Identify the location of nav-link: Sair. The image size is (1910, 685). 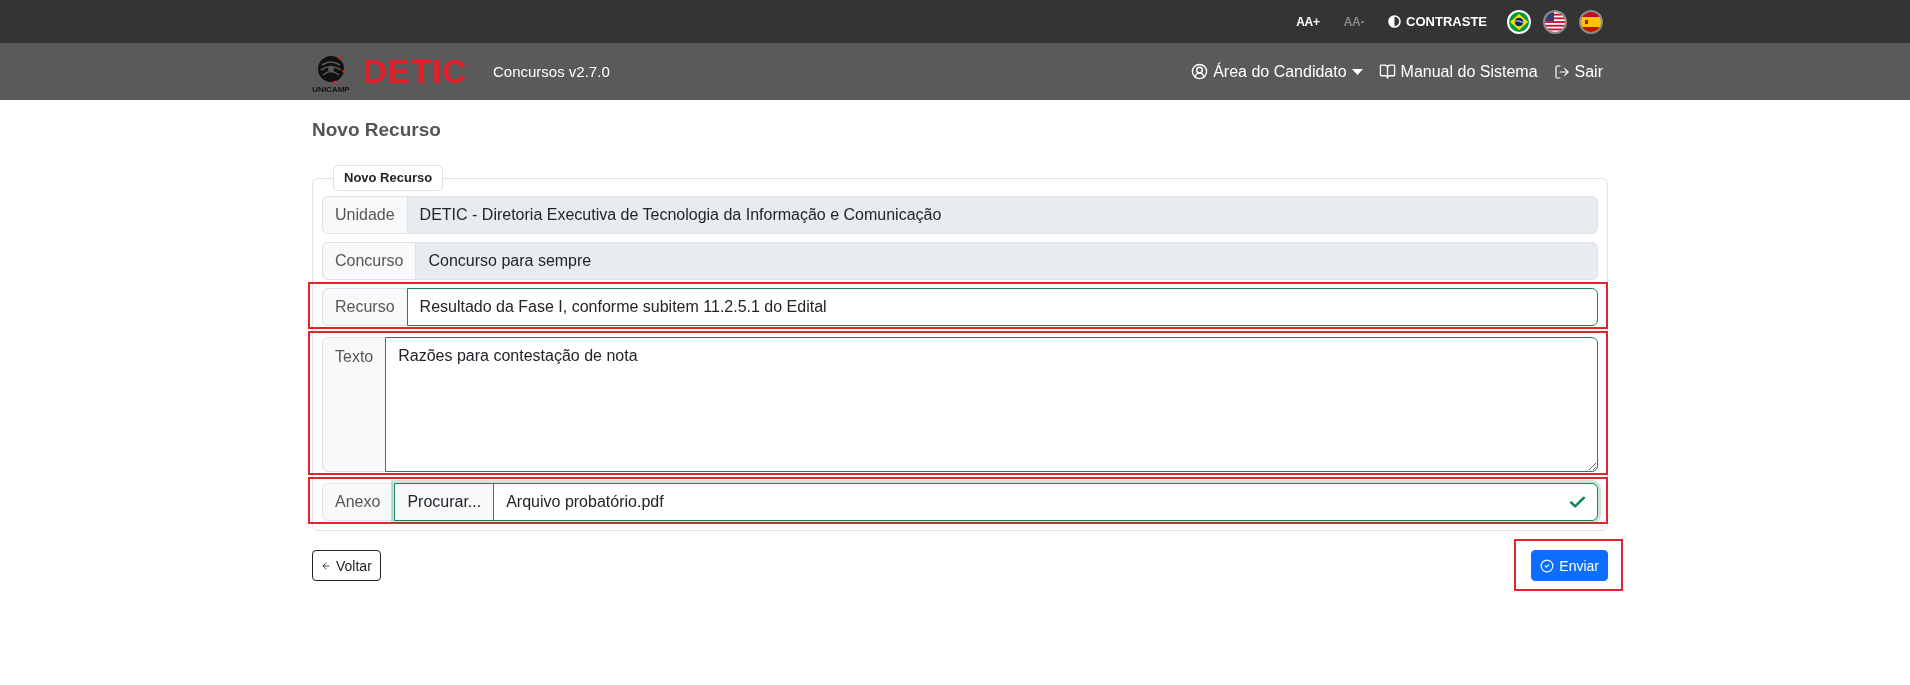
(1578, 71).